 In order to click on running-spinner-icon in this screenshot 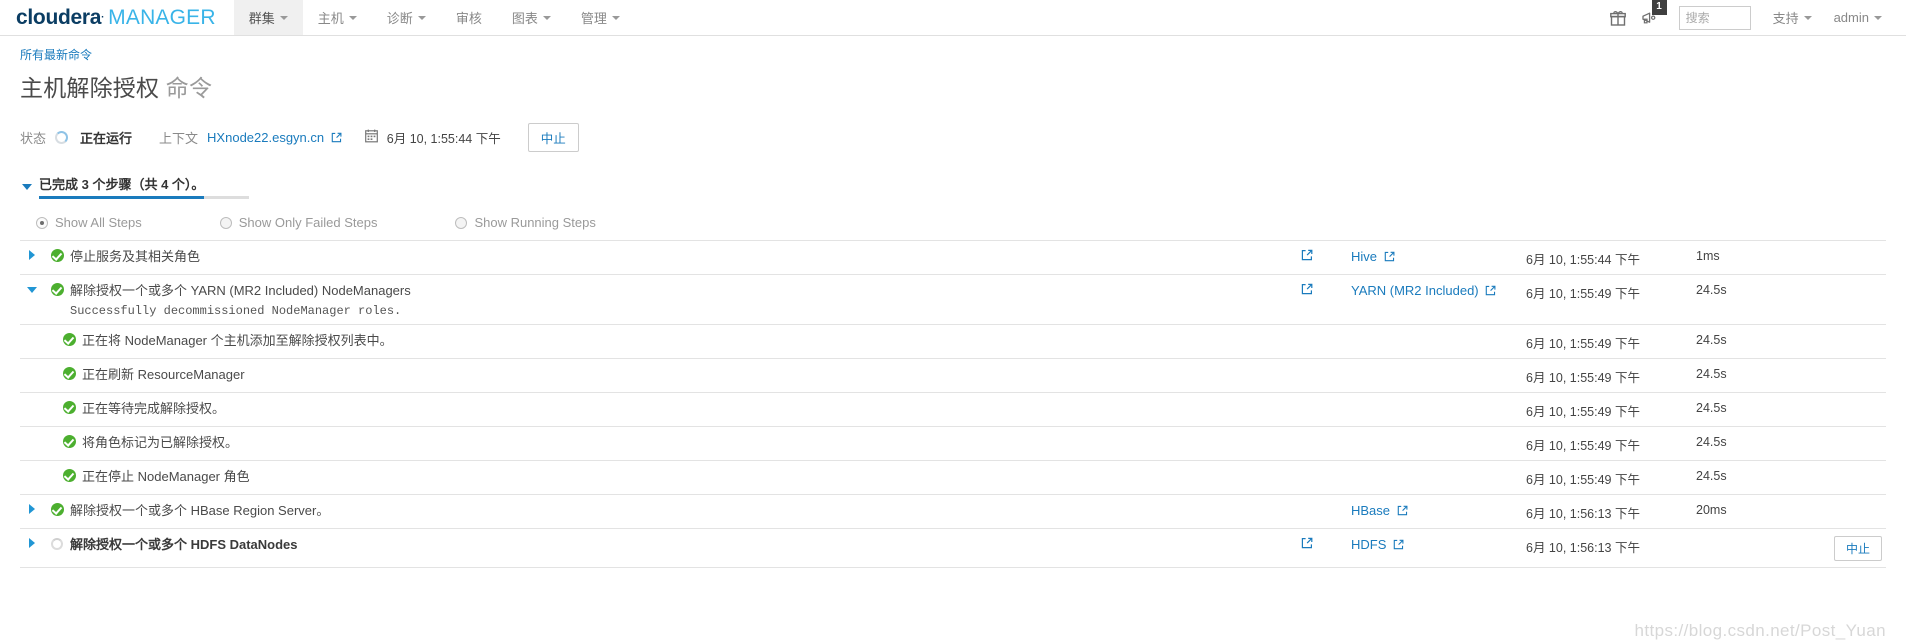, I will do `click(57, 544)`.